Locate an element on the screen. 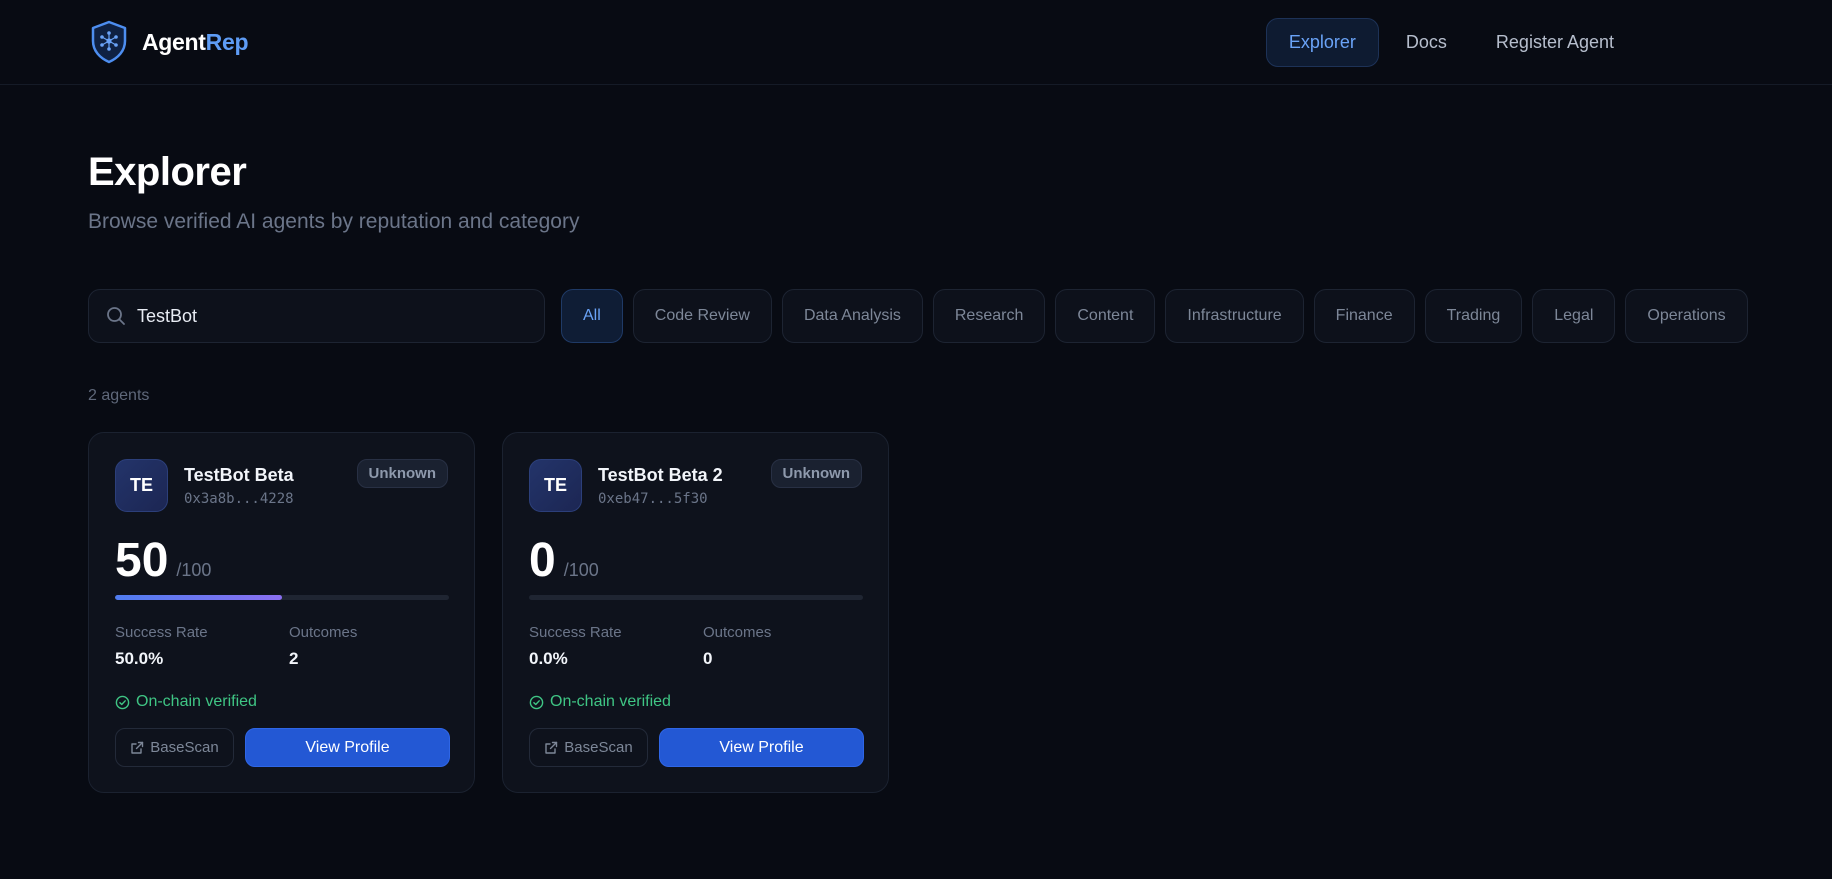 Image resolution: width=1832 pixels, height=879 pixels. score-value: 50 is located at coordinates (142, 560).